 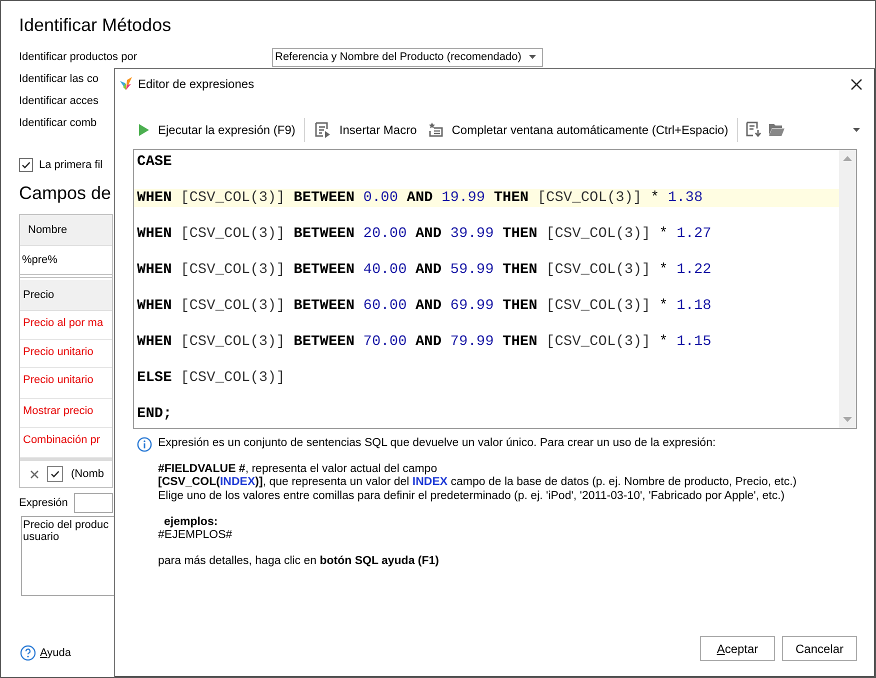 What do you see at coordinates (144, 444) in the screenshot?
I see `info-icon` at bounding box center [144, 444].